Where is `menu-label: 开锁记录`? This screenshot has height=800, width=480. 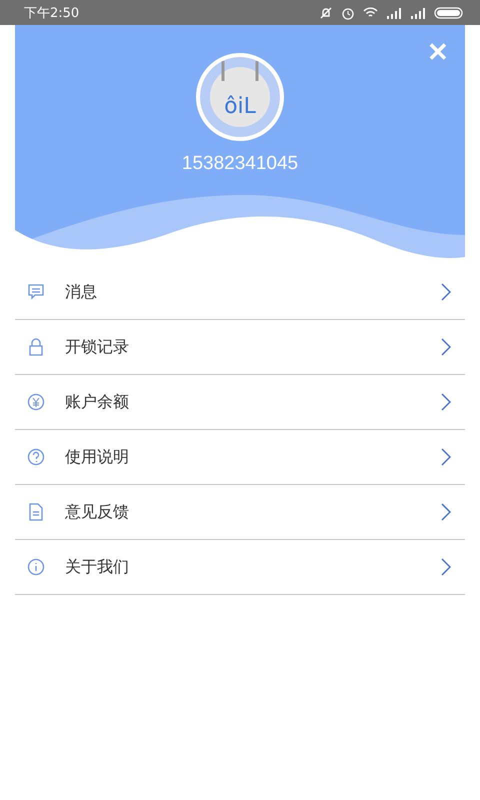 menu-label: 开锁记录 is located at coordinates (97, 347).